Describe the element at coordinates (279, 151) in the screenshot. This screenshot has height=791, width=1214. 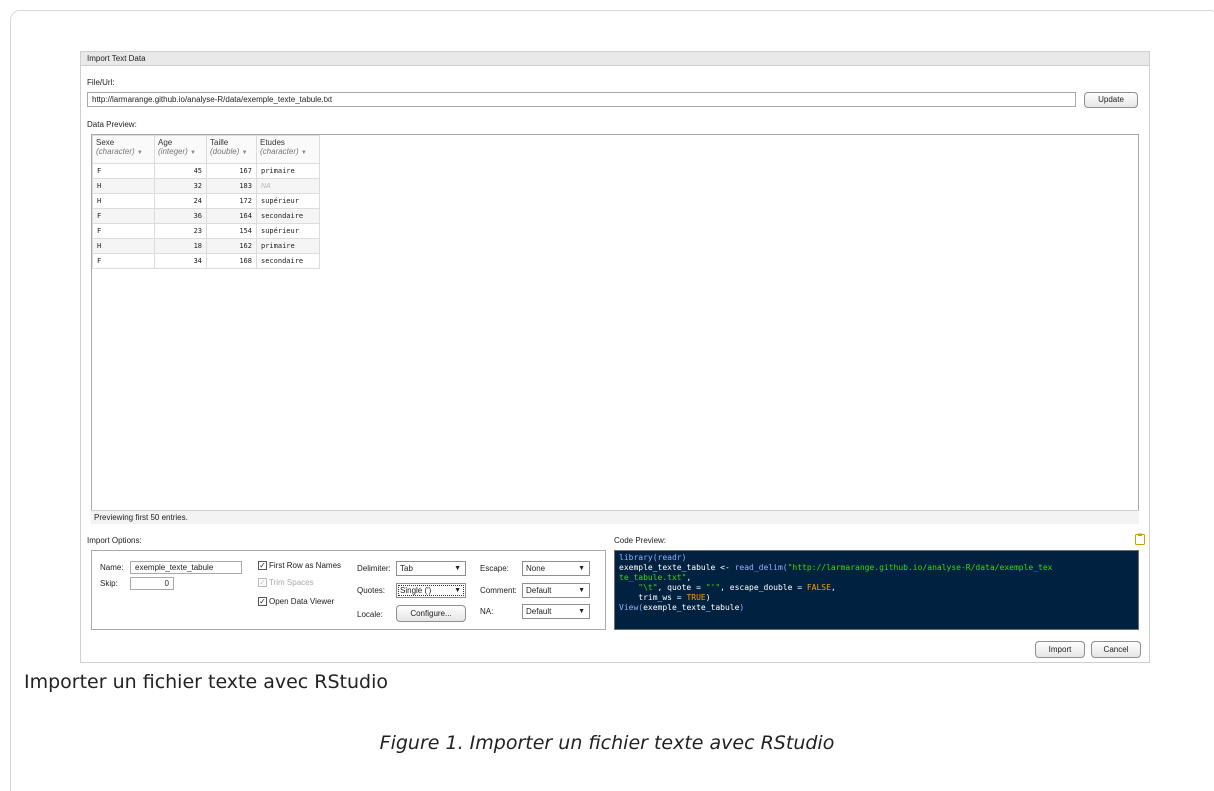
I see `column-type: (character)` at that location.